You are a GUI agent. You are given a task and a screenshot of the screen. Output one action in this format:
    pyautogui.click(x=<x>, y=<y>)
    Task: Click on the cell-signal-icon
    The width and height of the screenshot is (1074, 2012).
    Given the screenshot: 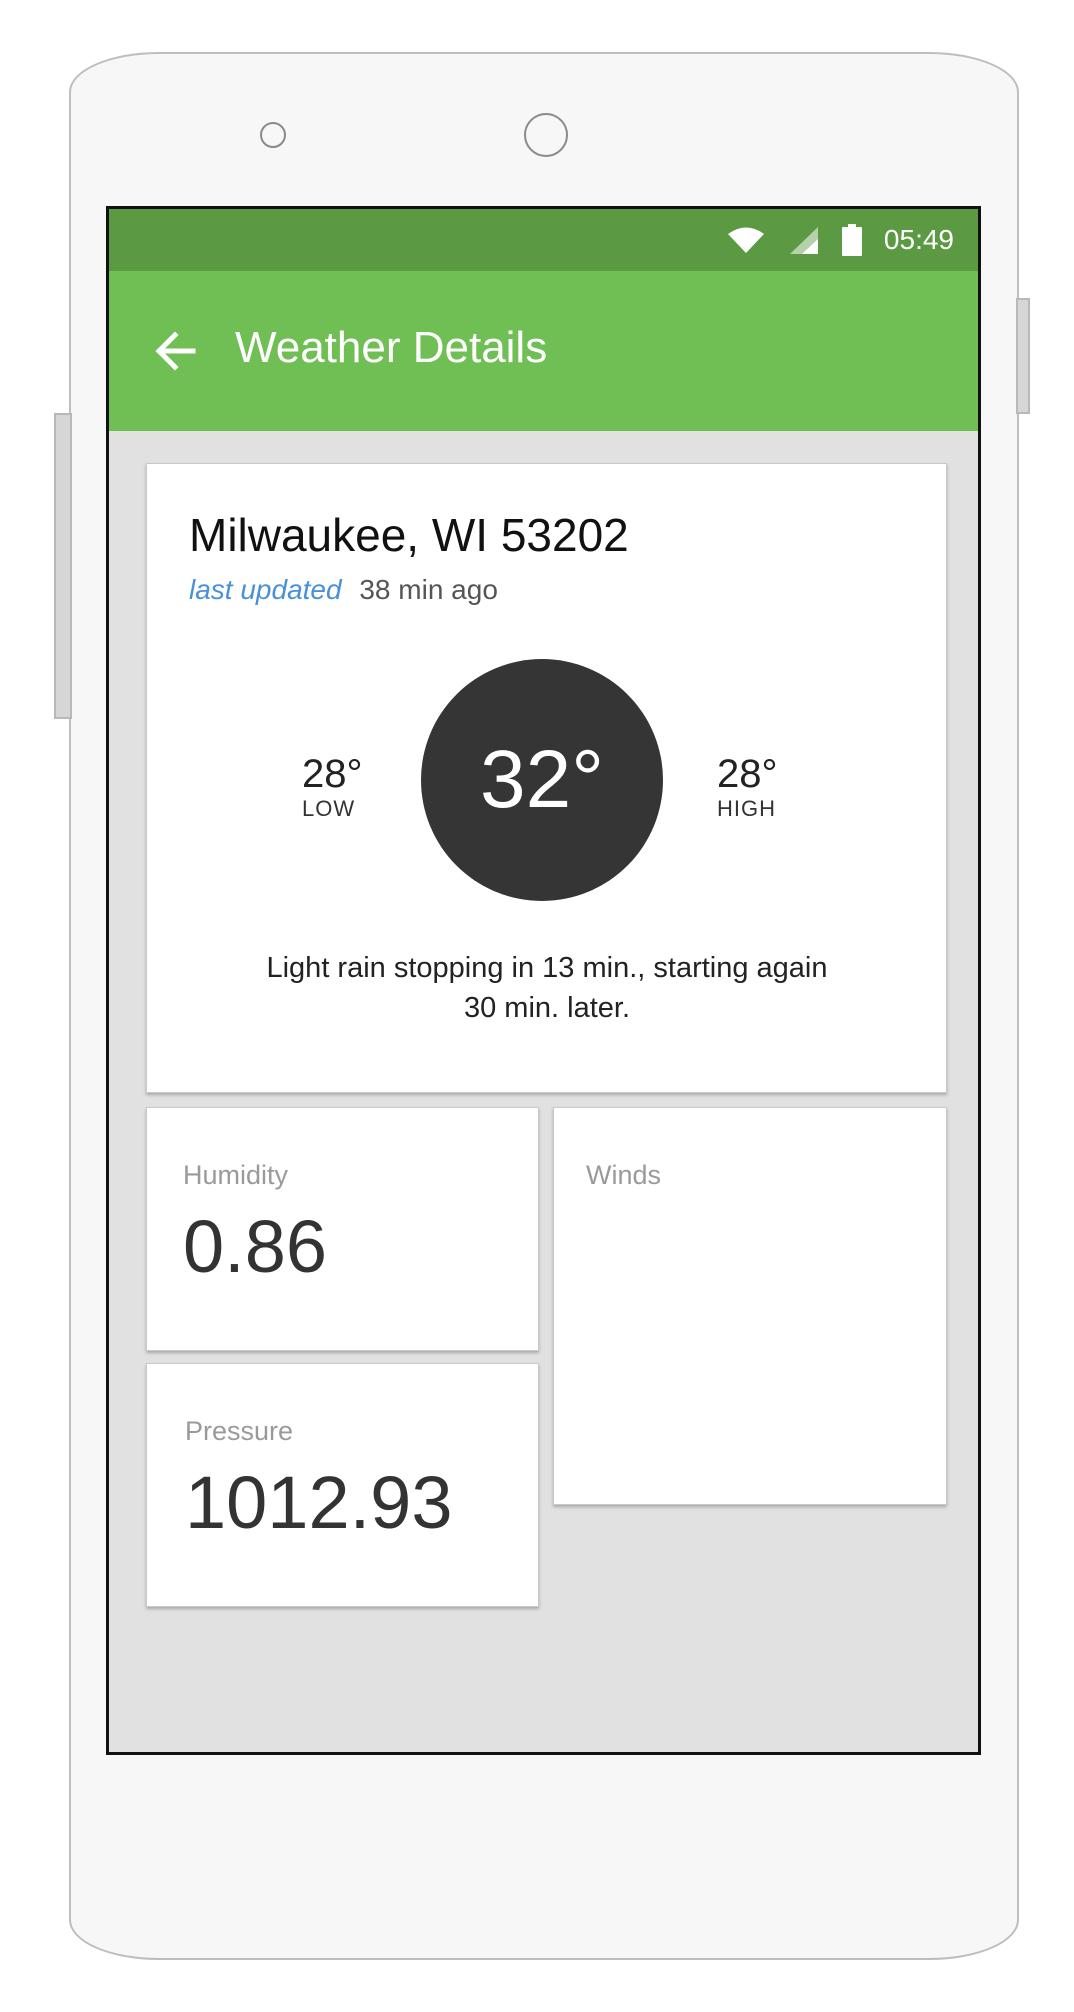 What is the action you would take?
    pyautogui.click(x=803, y=240)
    